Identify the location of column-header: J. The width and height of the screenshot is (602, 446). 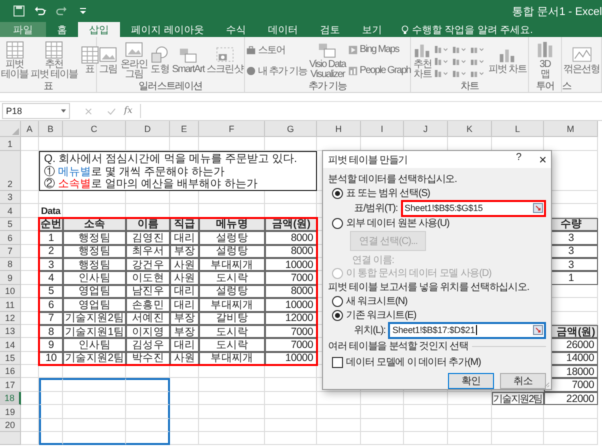
(426, 129).